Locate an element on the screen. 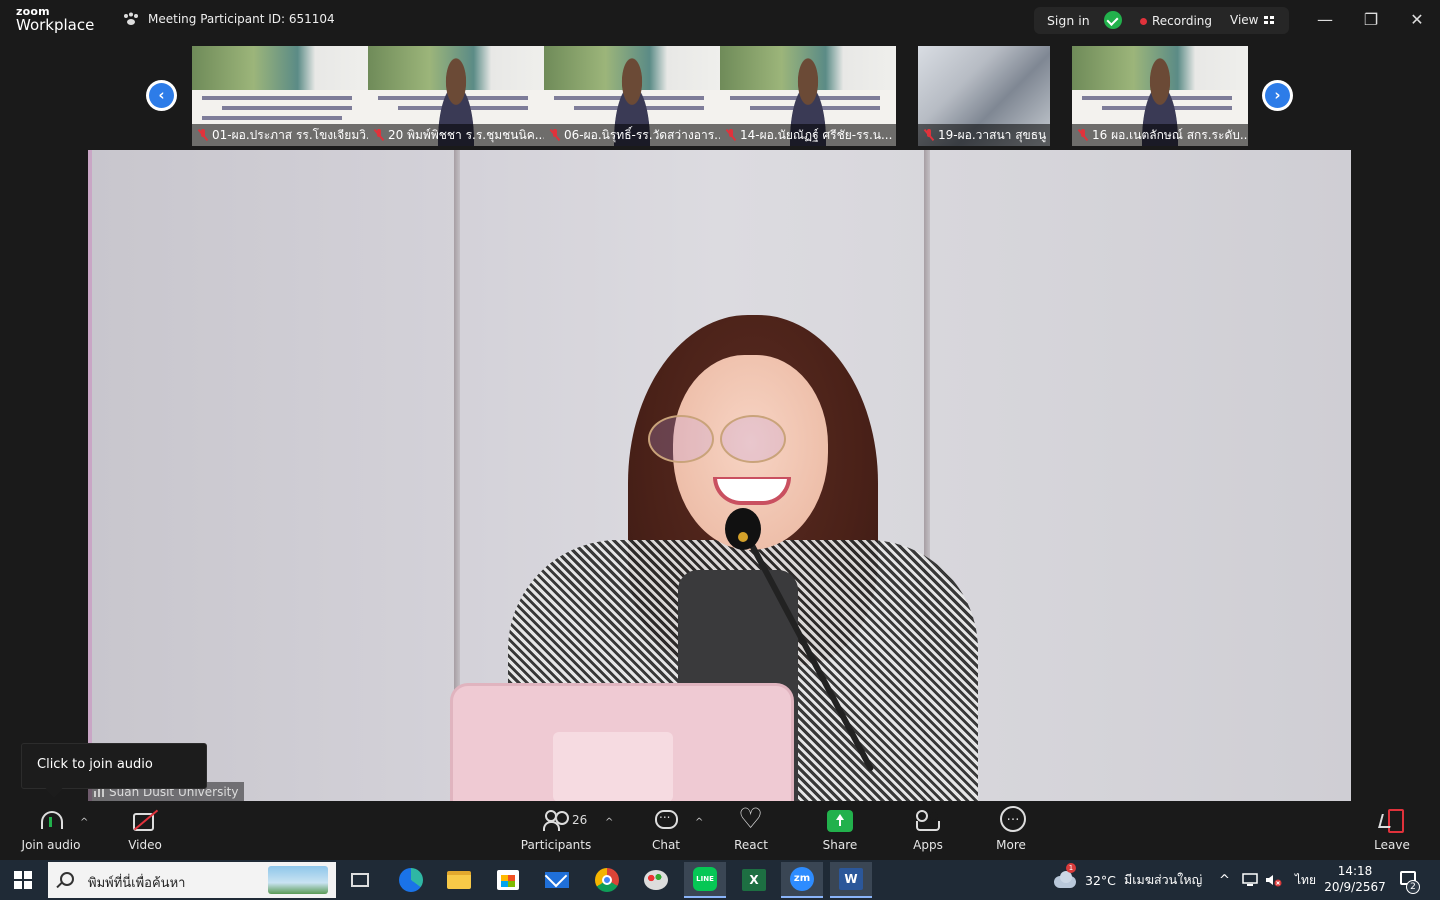 This screenshot has height=900, width=1440. mail-icon is located at coordinates (557, 880).